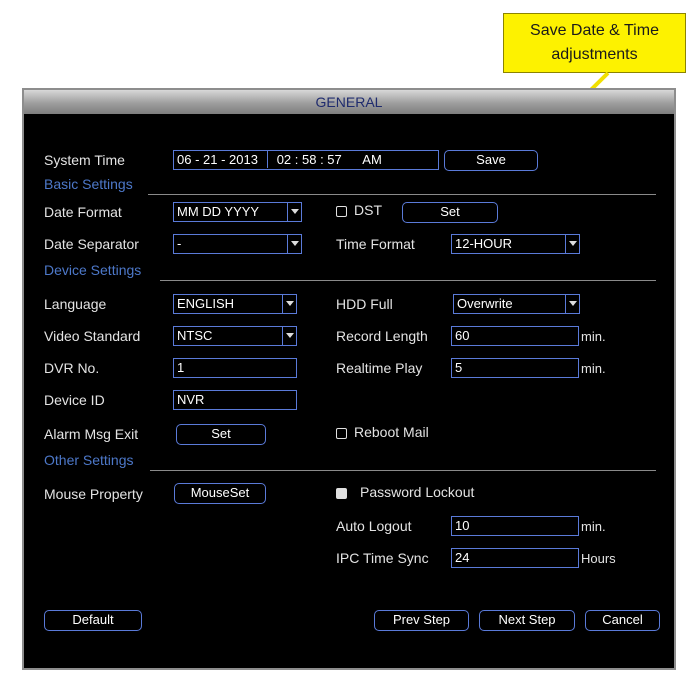 This screenshot has height=683, width=693. I want to click on auto-logout-unit: min., so click(593, 526).